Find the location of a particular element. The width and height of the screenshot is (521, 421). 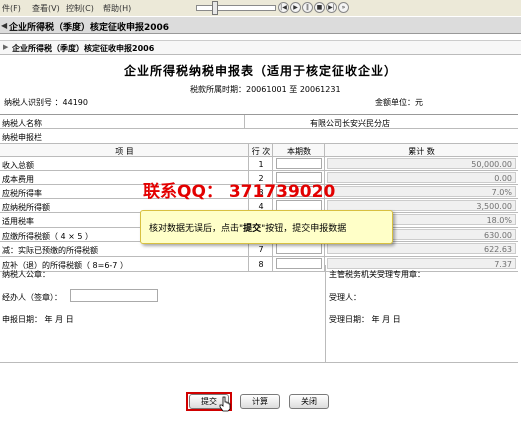

col-item: 项 目 is located at coordinates (124, 151).